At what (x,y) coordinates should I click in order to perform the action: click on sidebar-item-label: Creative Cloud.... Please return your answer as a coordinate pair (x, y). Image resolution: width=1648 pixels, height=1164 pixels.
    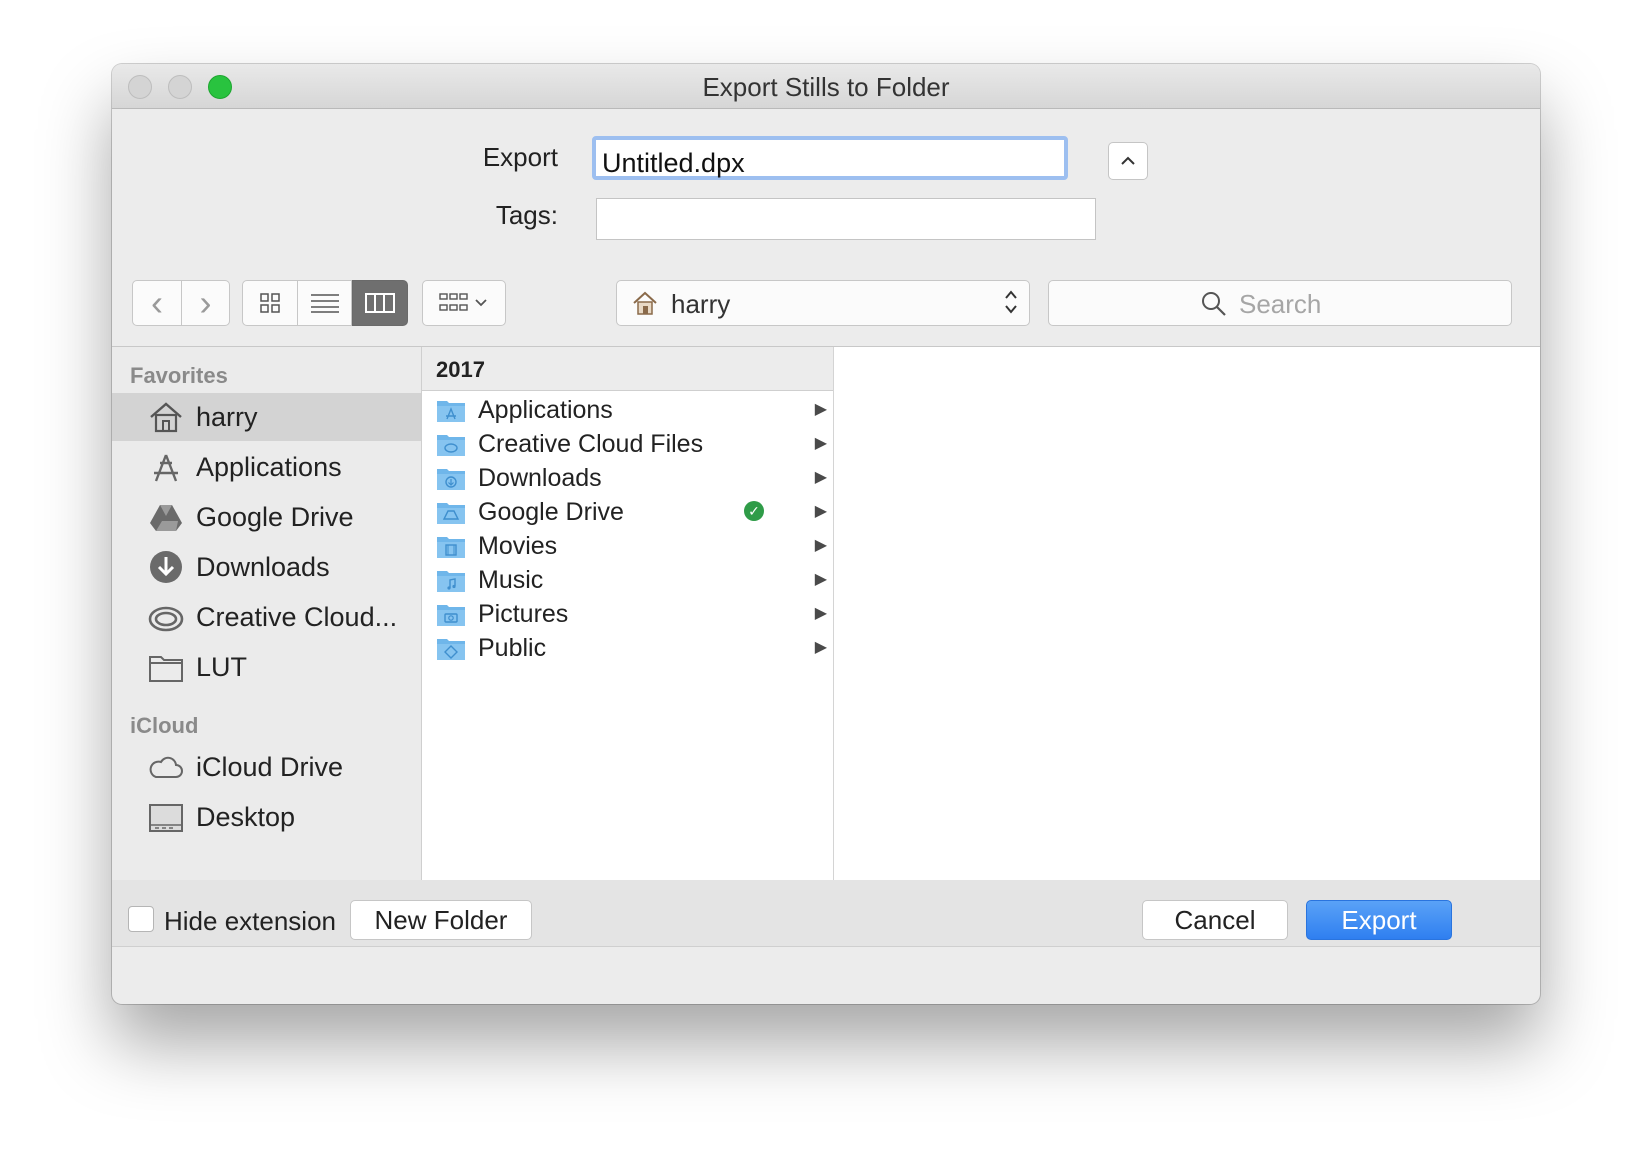
    Looking at the image, I should click on (297, 617).